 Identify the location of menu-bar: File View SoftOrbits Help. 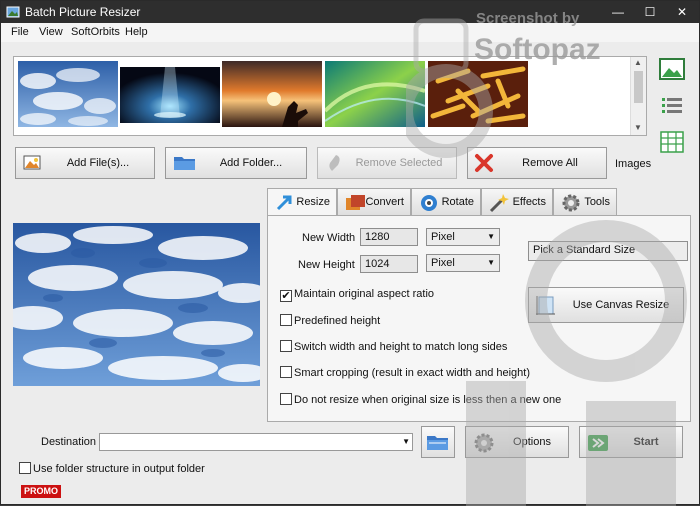
(350, 32).